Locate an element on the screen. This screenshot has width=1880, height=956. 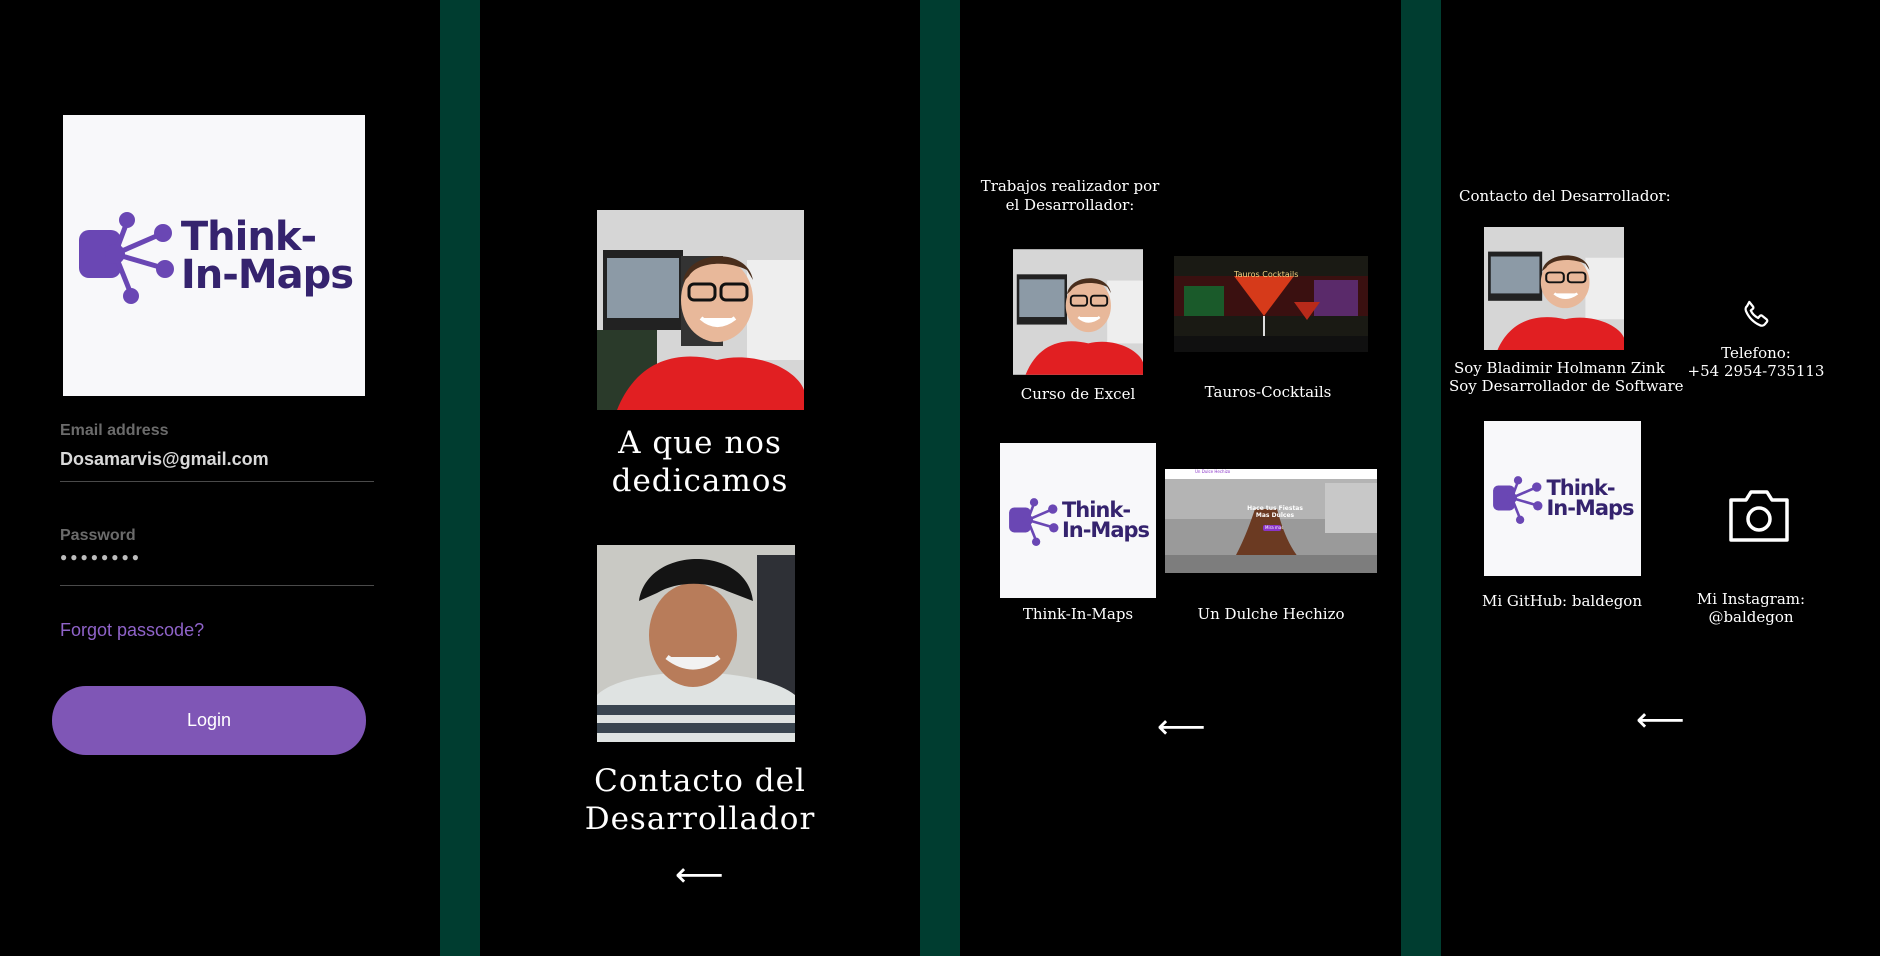
bio-line-2: Soy Desarrollador de Software is located at coordinates (1566, 386).